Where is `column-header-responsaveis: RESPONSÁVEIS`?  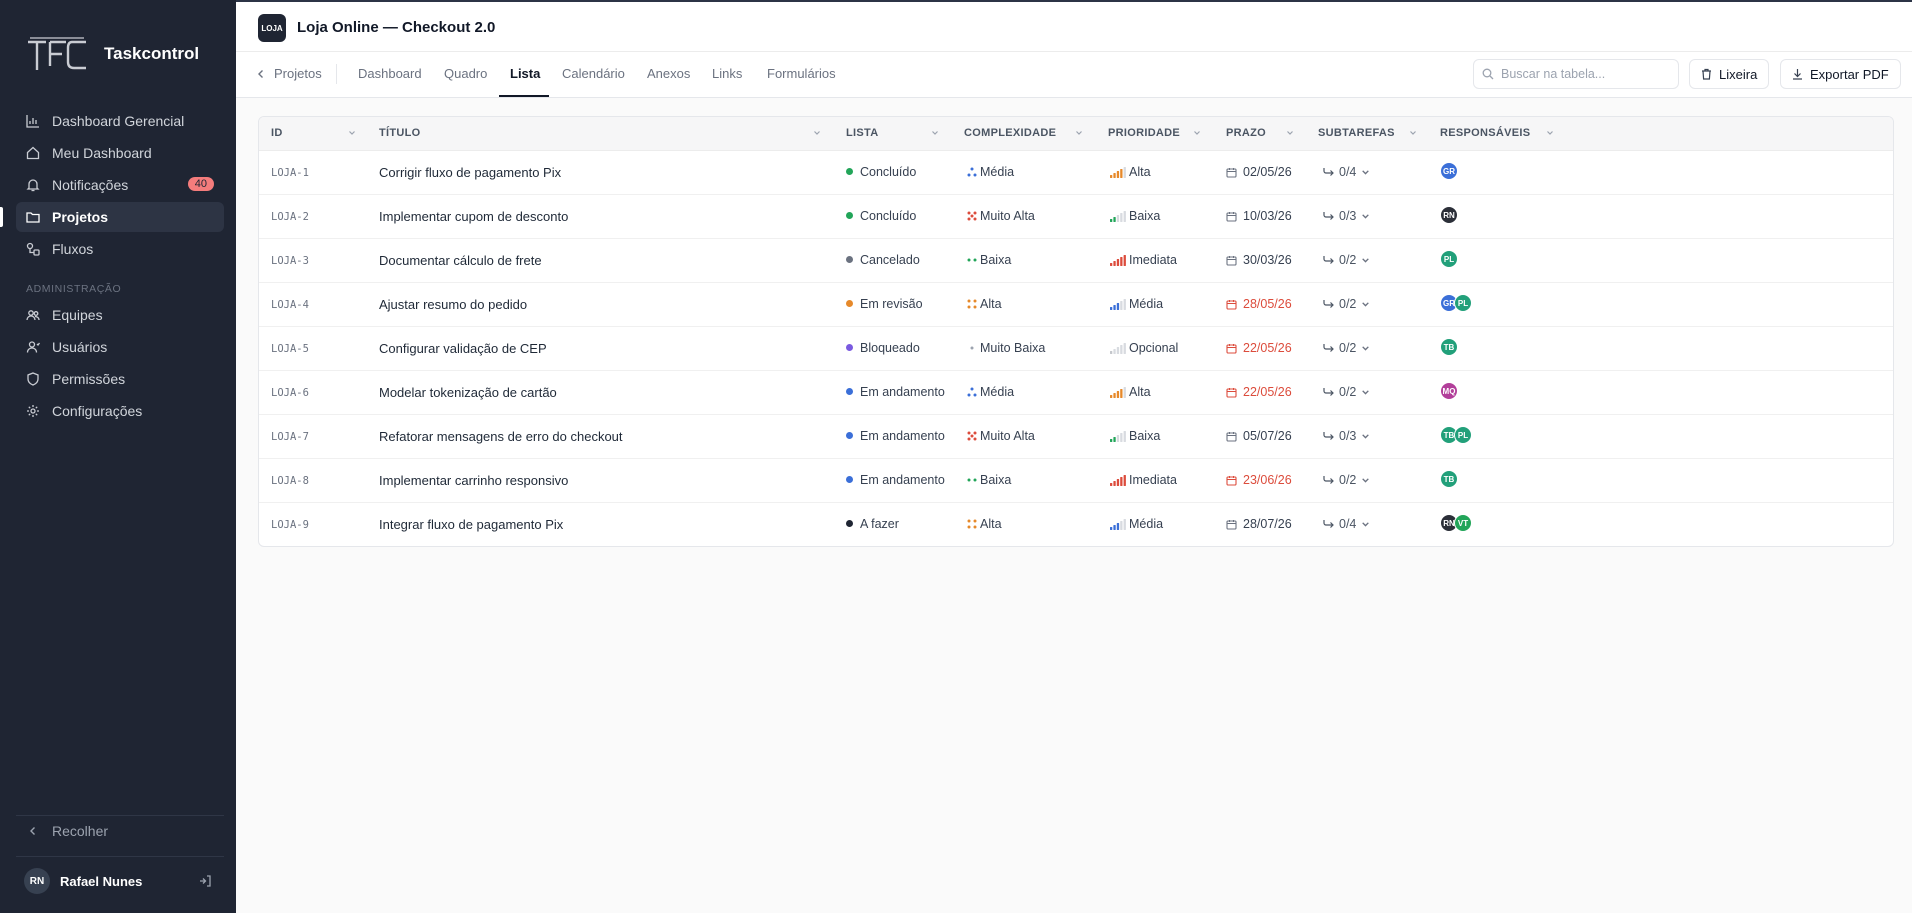
column-header-responsaveis: RESPONSÁVEIS is located at coordinates (1485, 133).